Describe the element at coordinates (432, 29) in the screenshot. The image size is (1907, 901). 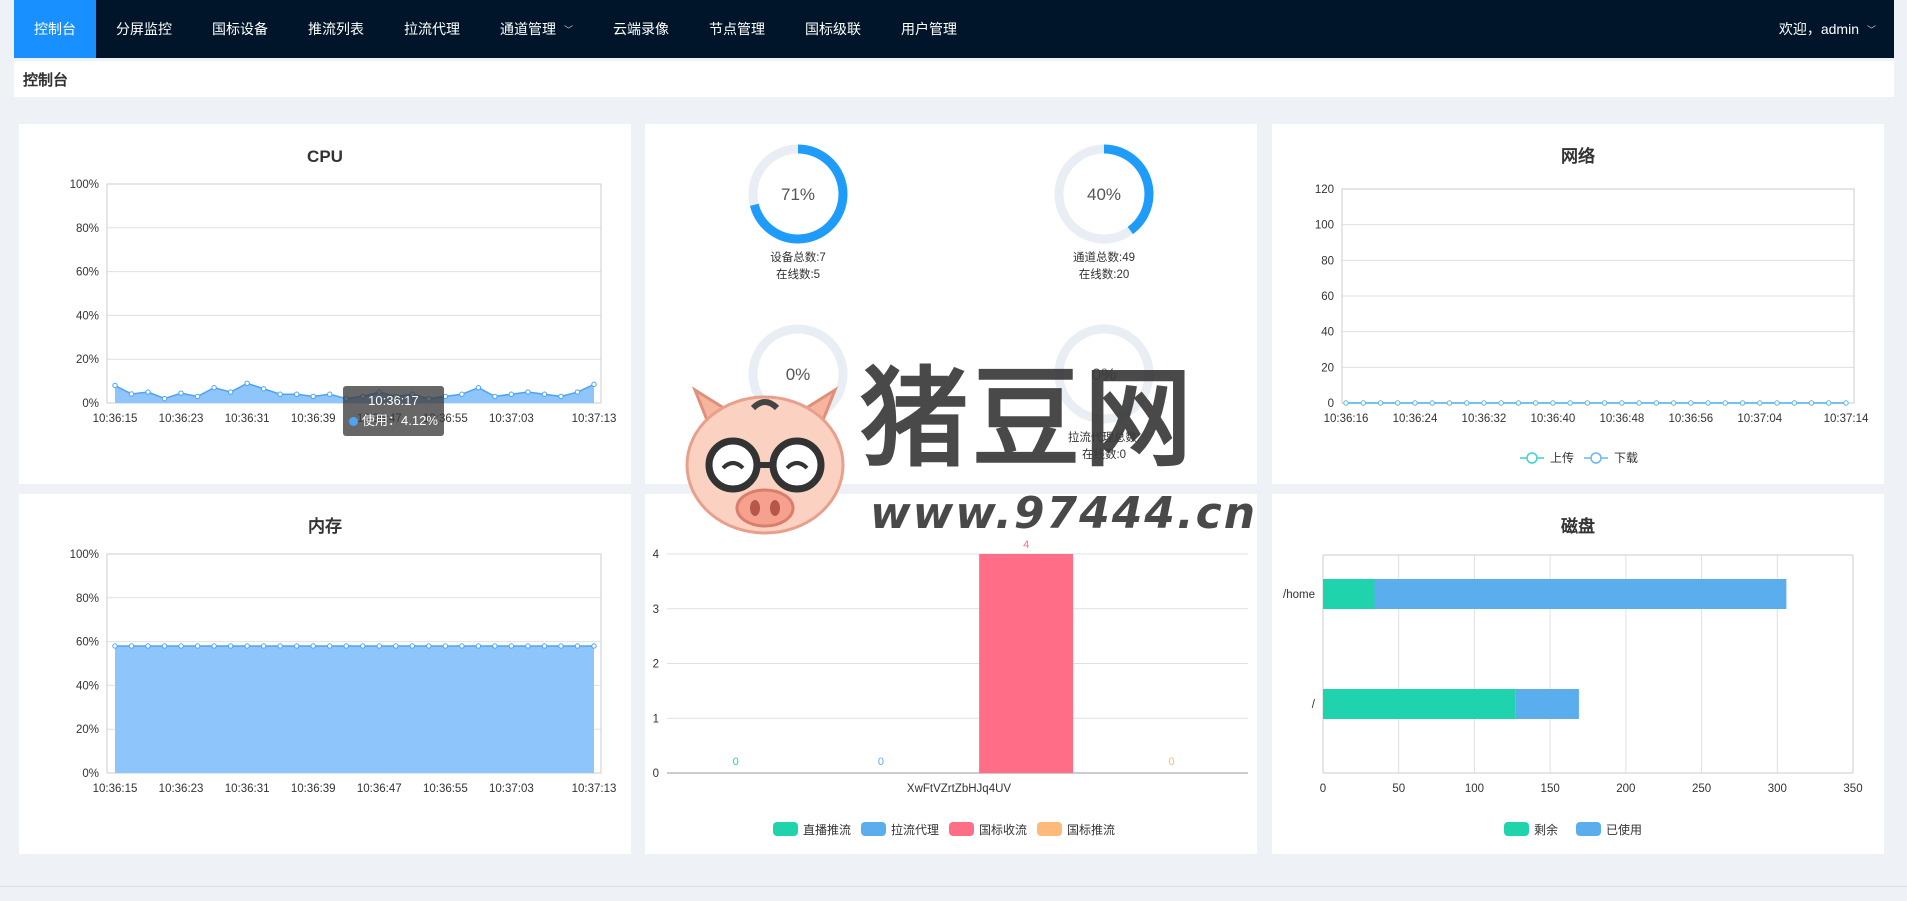
I see `nav-pull-proxy: 拉流代理` at that location.